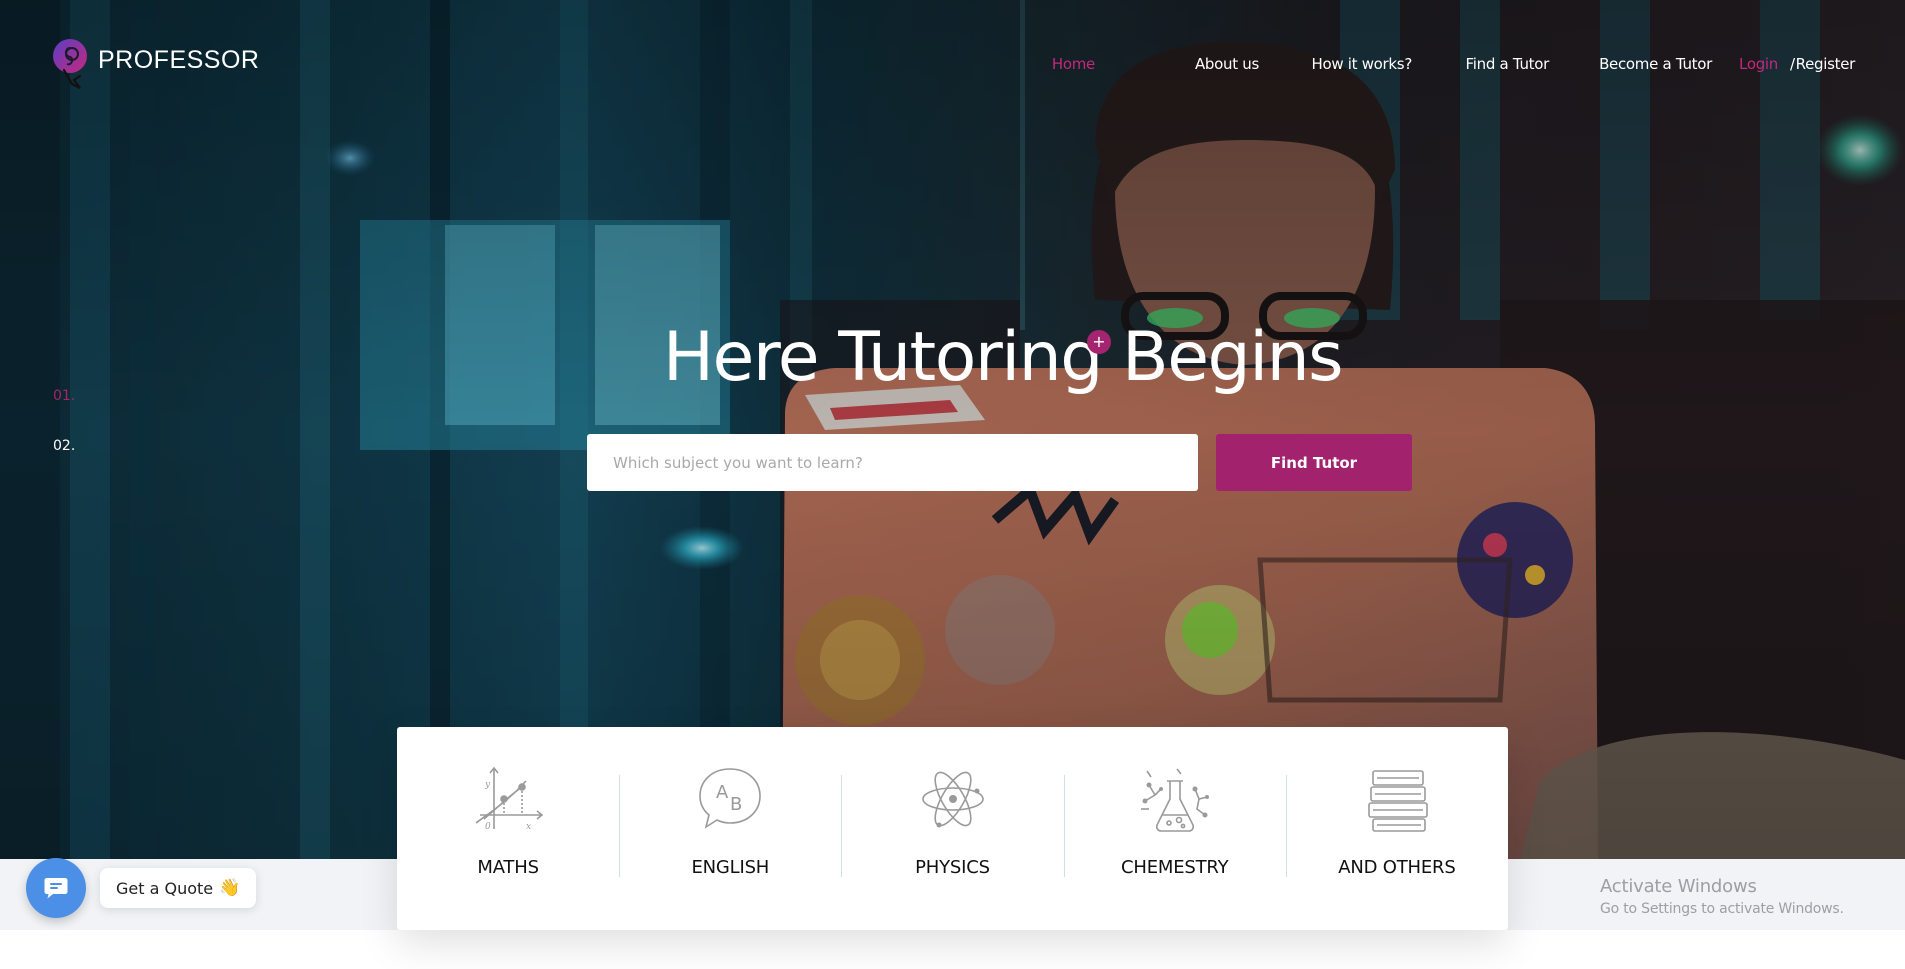 The image size is (1905, 969). What do you see at coordinates (1397, 867) in the screenshot?
I see `subject-label: AND OTHERS` at bounding box center [1397, 867].